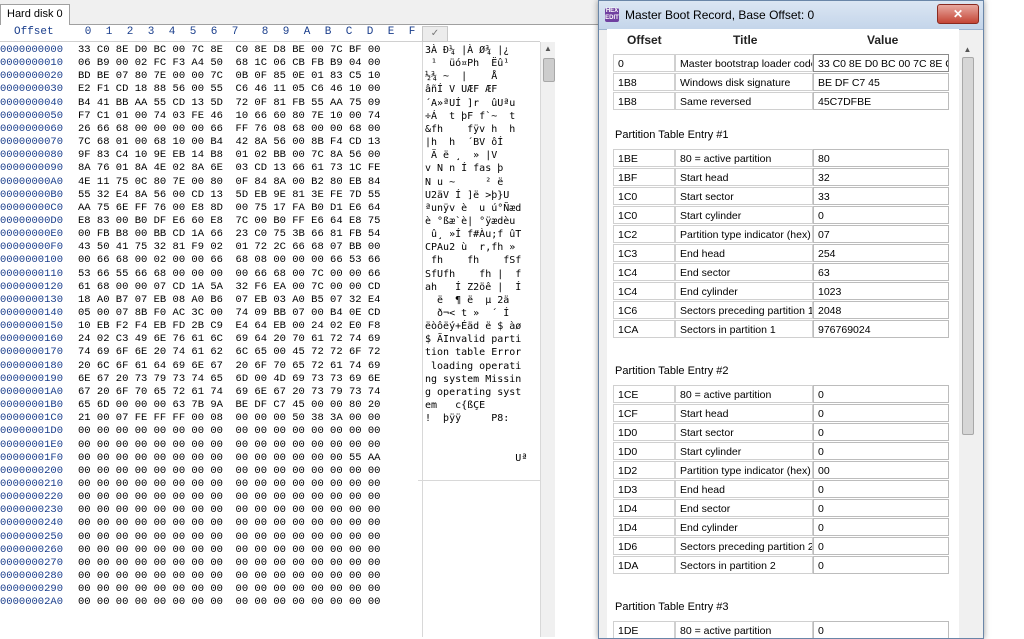 The width and height of the screenshot is (1024, 639). What do you see at coordinates (783, 101) in the screenshot?
I see `table-row: 1B8 Same reversed 45C7DFBE` at bounding box center [783, 101].